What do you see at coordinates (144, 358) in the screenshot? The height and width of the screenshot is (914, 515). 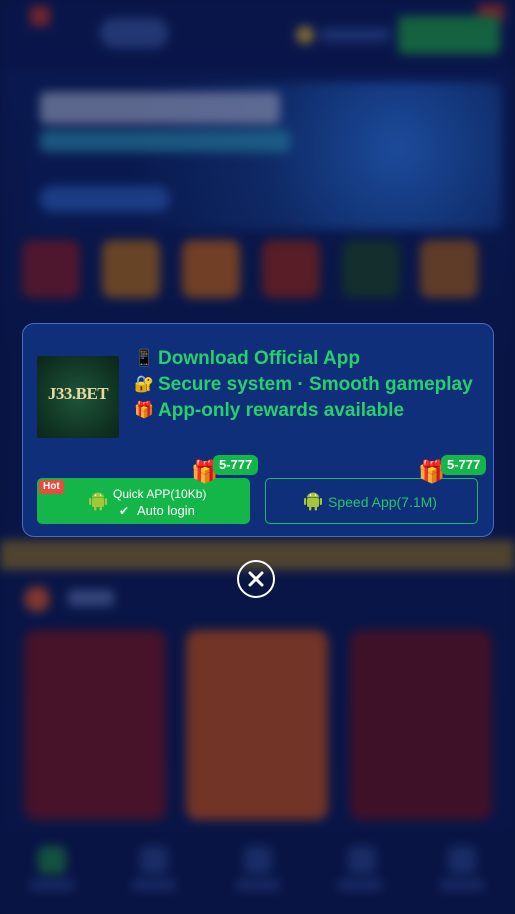 I see `mobile-phone-icon: 📱` at bounding box center [144, 358].